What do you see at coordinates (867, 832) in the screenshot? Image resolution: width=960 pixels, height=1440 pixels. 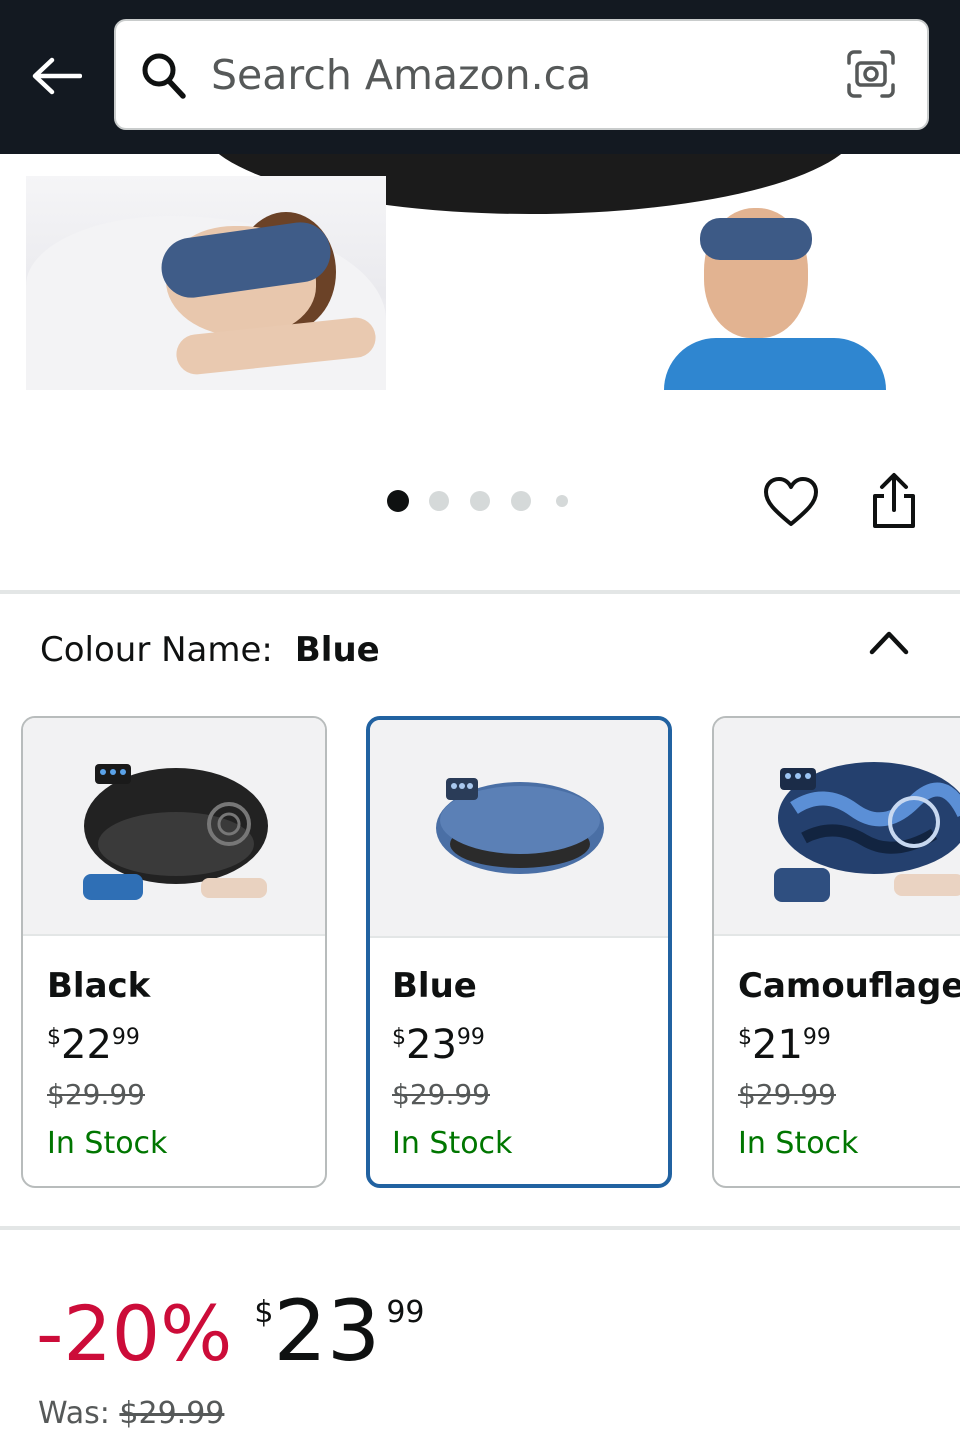 I see `camouflage-headband-image` at bounding box center [867, 832].